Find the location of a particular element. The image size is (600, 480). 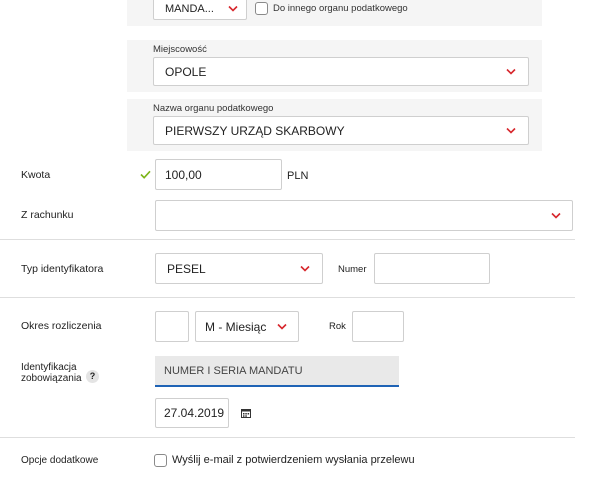

identifier-type-value: PESEL is located at coordinates (186, 268).